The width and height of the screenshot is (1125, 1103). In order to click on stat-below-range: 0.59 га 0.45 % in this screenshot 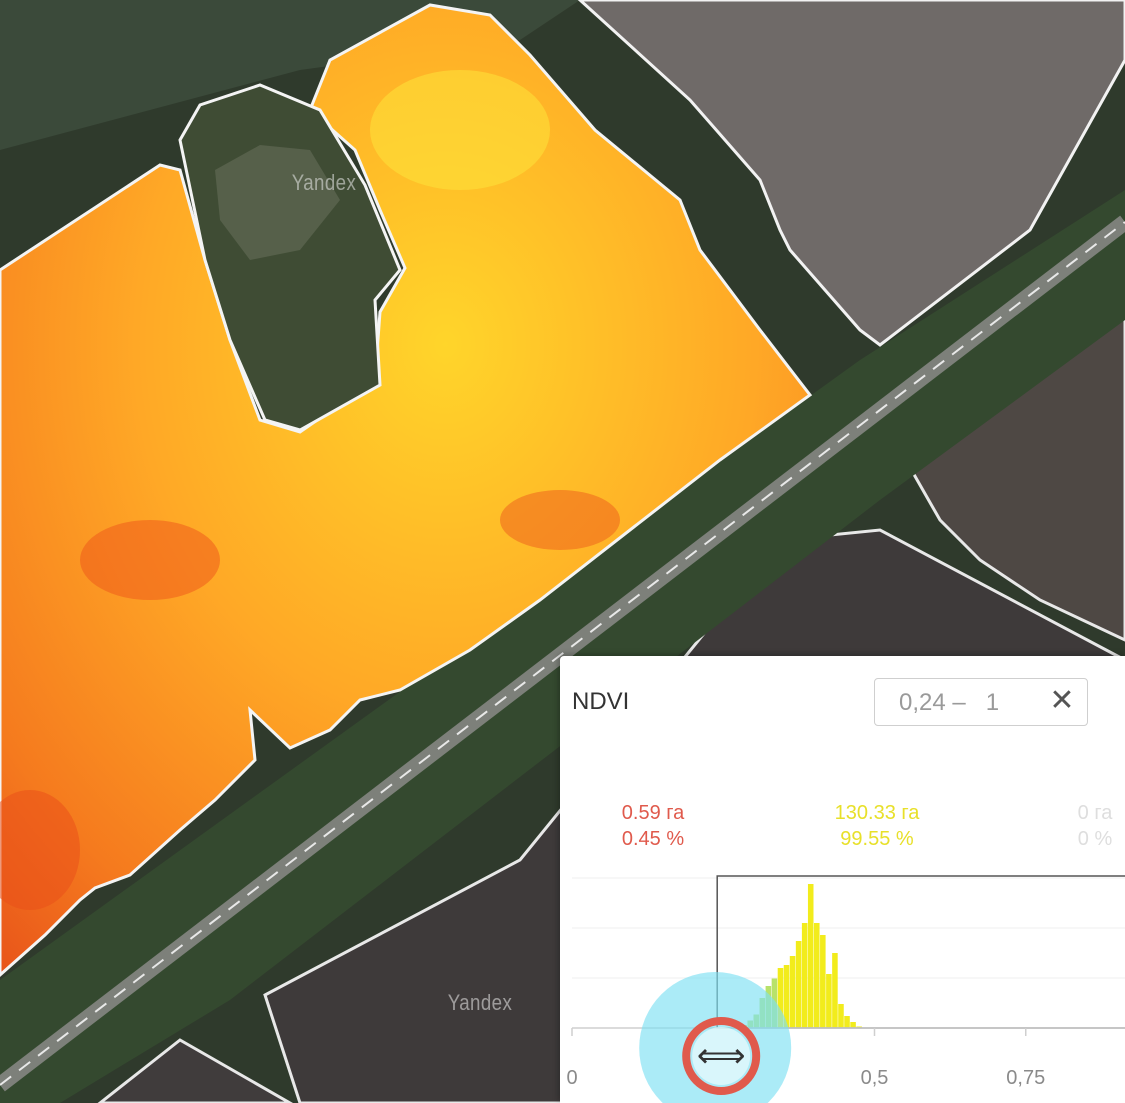, I will do `click(653, 826)`.